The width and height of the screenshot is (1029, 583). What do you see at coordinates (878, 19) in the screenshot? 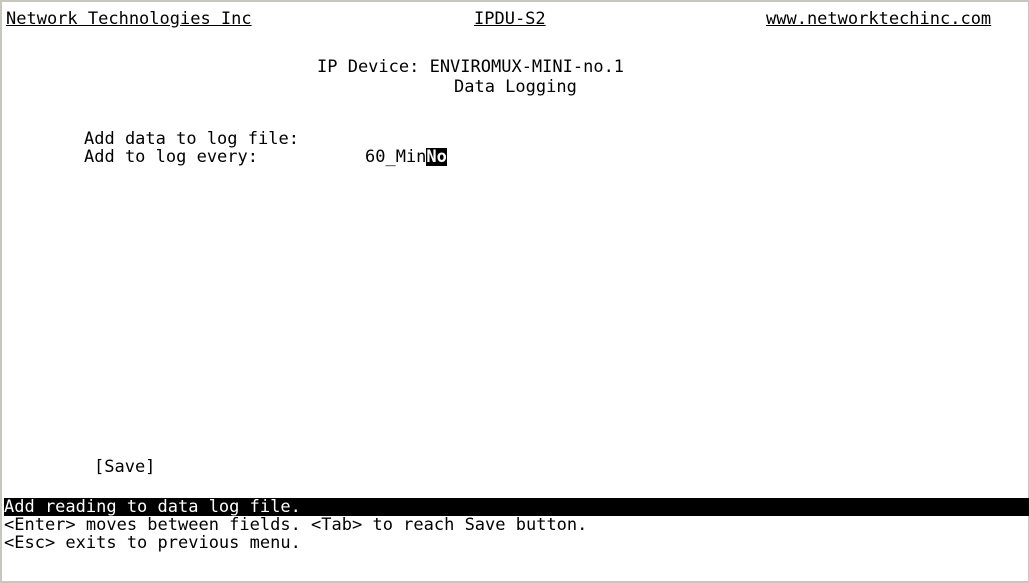
I see `website-link: www.networktechinc.com` at bounding box center [878, 19].